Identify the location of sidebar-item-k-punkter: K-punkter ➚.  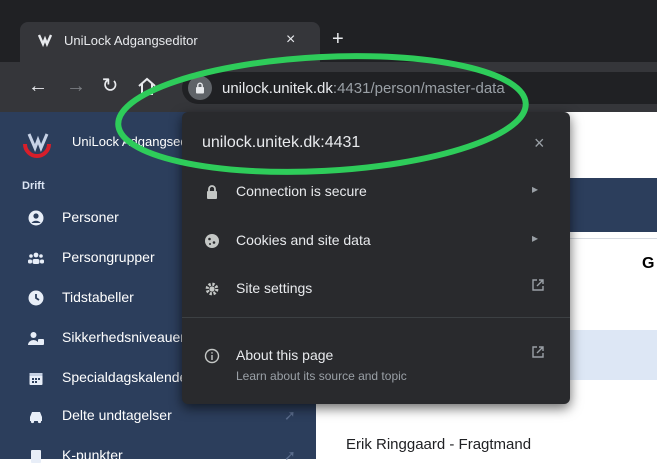
(158, 456).